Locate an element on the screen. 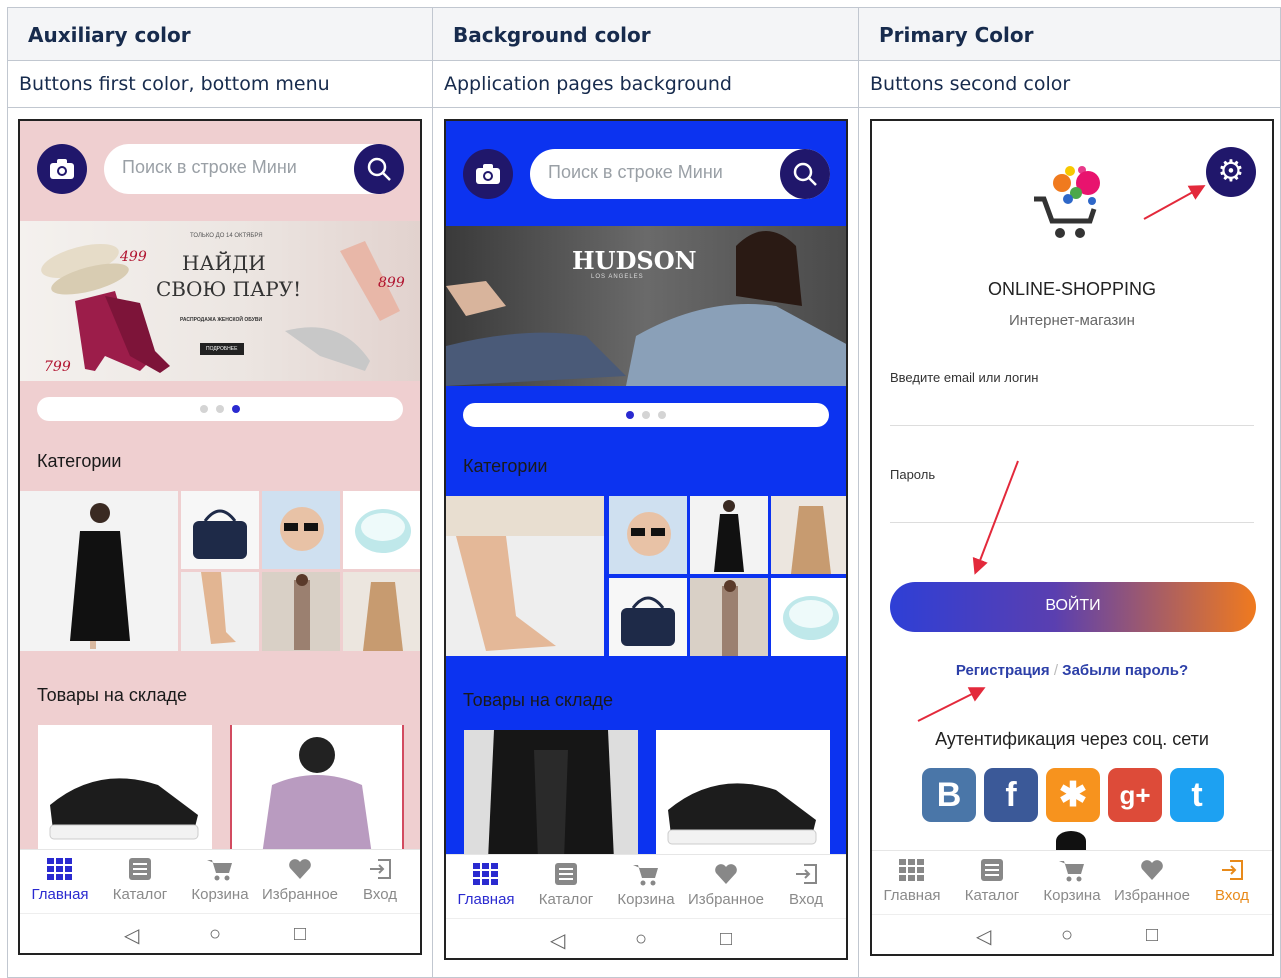 This screenshot has height=978, width=1281. product-jacket is located at coordinates (317, 790).